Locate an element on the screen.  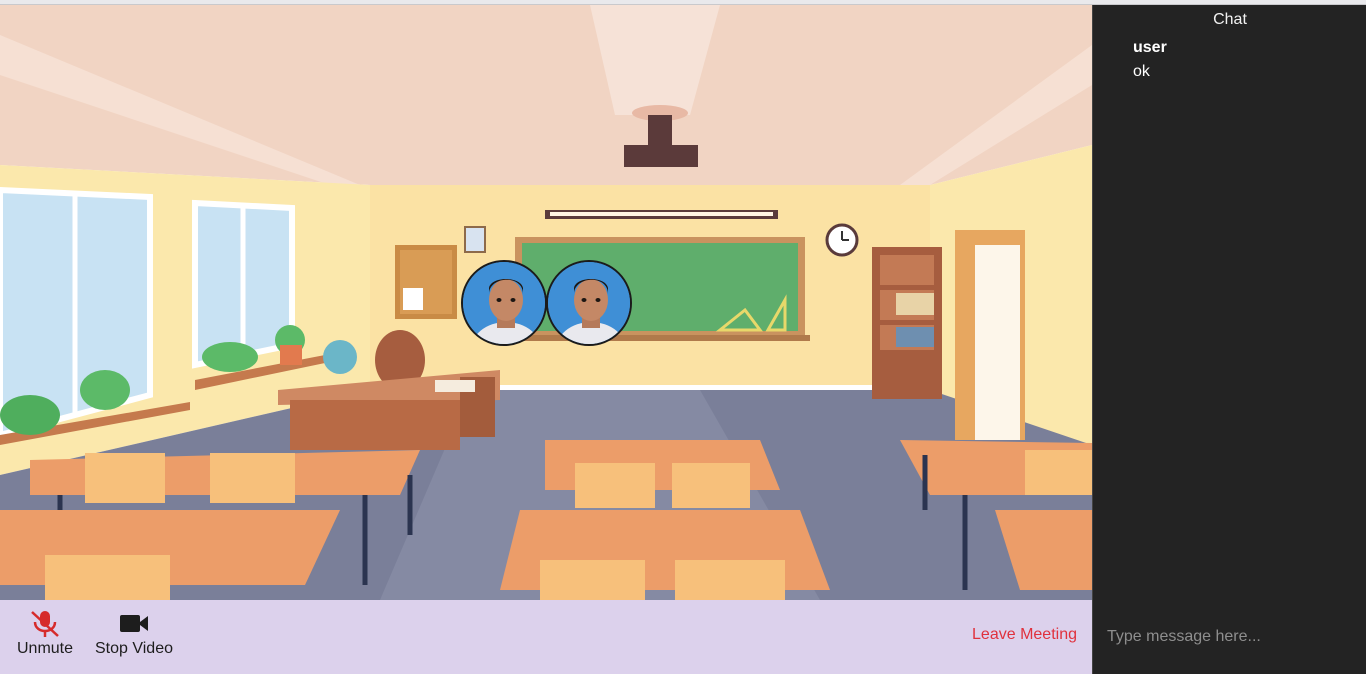
video-camera-icon is located at coordinates (134, 623).